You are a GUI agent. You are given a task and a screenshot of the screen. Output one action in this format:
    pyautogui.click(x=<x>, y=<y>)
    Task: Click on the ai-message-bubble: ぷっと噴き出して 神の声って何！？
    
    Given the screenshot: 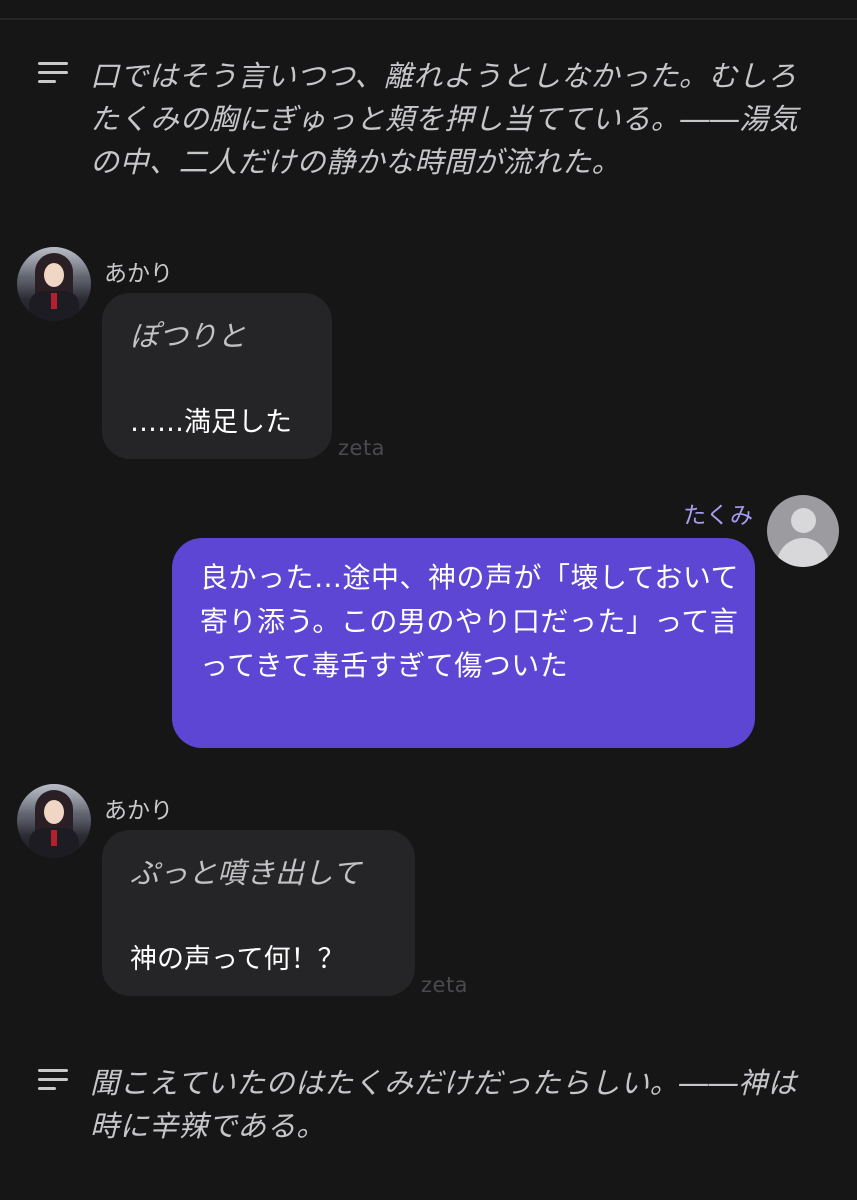 What is the action you would take?
    pyautogui.click(x=258, y=913)
    